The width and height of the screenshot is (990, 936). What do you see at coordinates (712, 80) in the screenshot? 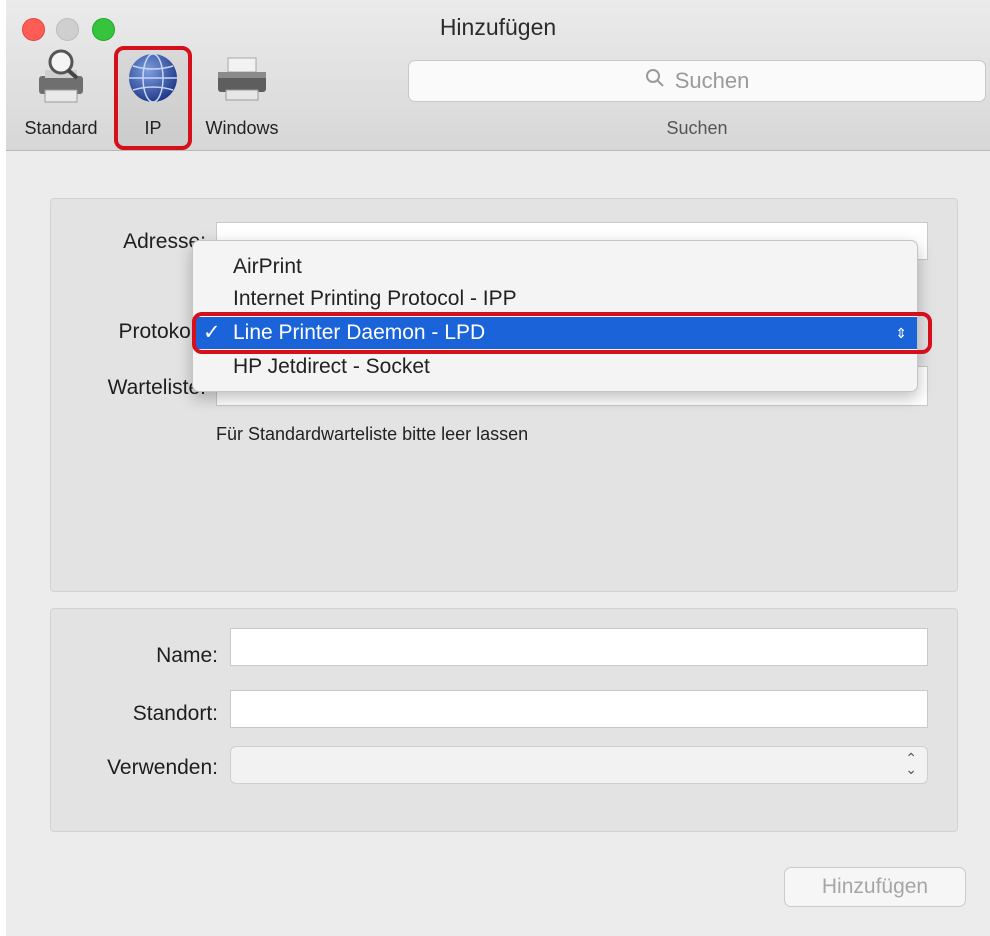
I see `search-placeholder: Suchen` at bounding box center [712, 80].